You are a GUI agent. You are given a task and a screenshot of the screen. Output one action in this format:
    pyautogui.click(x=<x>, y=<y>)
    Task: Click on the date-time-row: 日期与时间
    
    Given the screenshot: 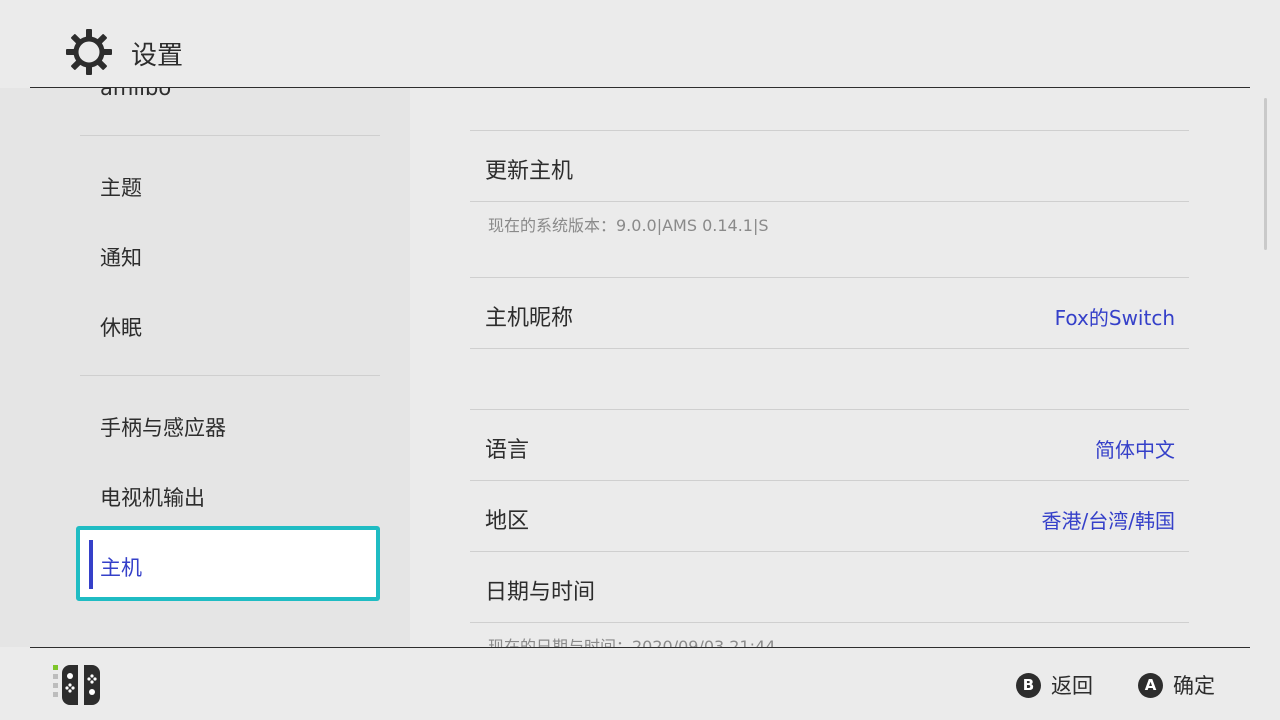 What is the action you would take?
    pyautogui.click(x=540, y=590)
    